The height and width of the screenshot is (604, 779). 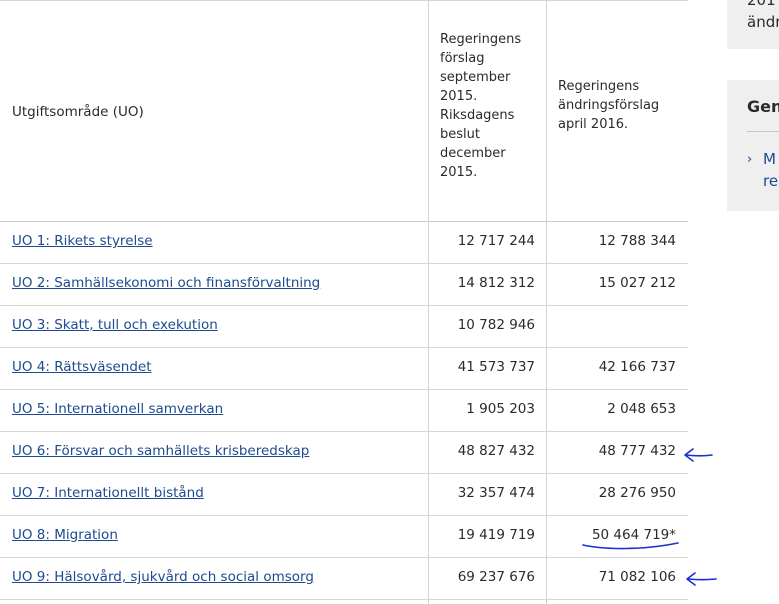 I want to click on handwritten-annotations, so click(x=649, y=517).